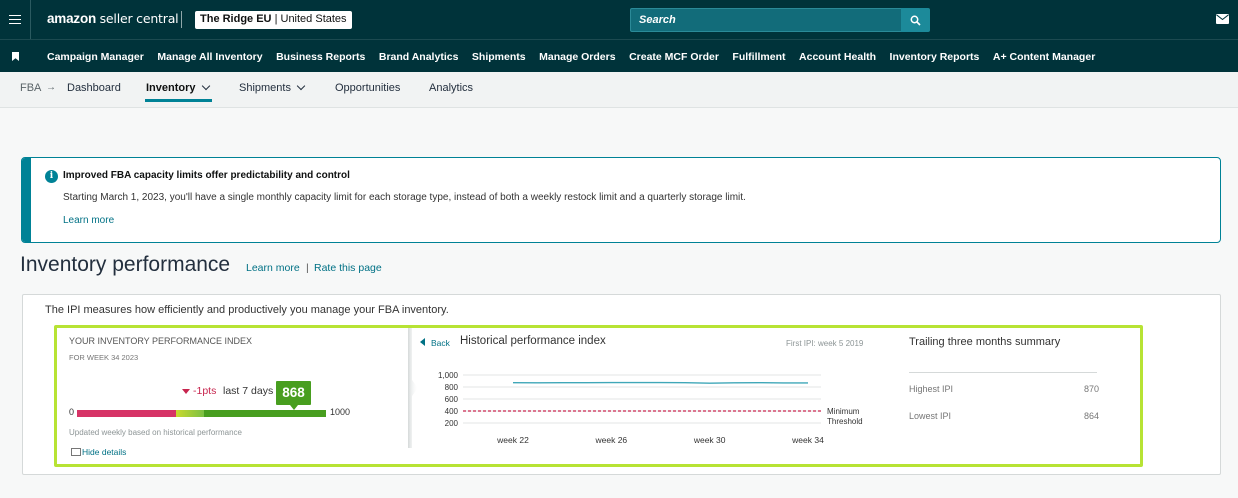 The height and width of the screenshot is (498, 1238). I want to click on ipi-change-period: last 7 days, so click(248, 391).